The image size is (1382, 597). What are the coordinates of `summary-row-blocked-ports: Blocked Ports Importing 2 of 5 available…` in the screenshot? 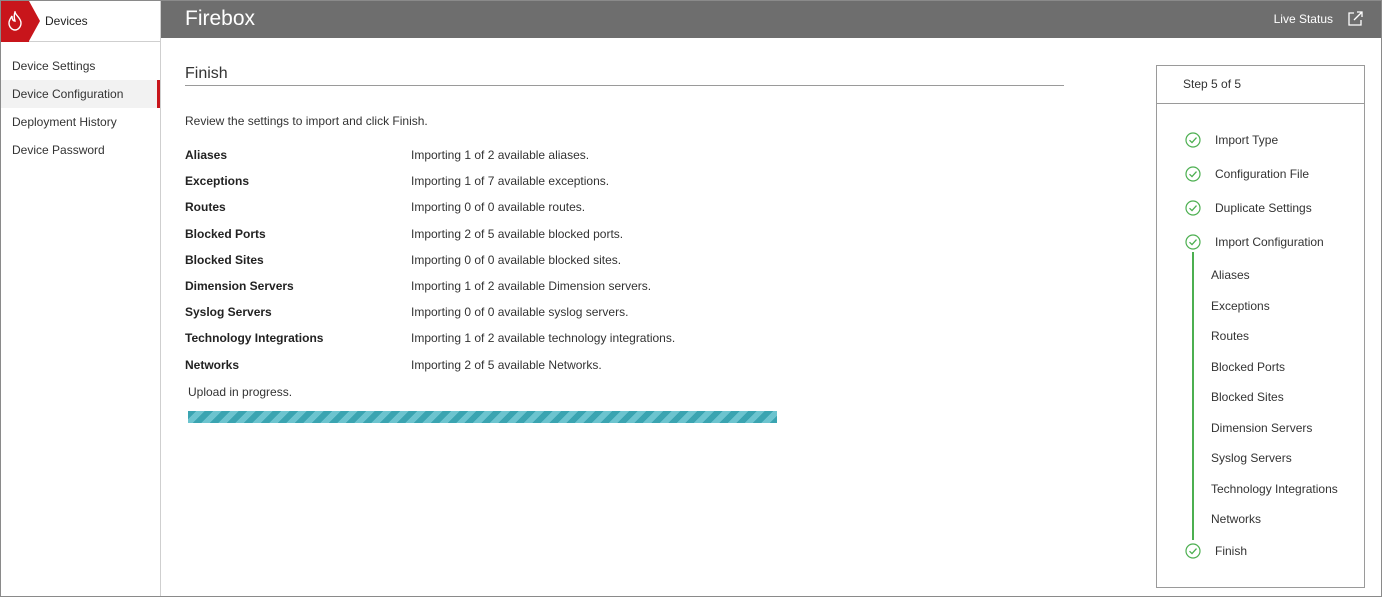 It's located at (625, 234).